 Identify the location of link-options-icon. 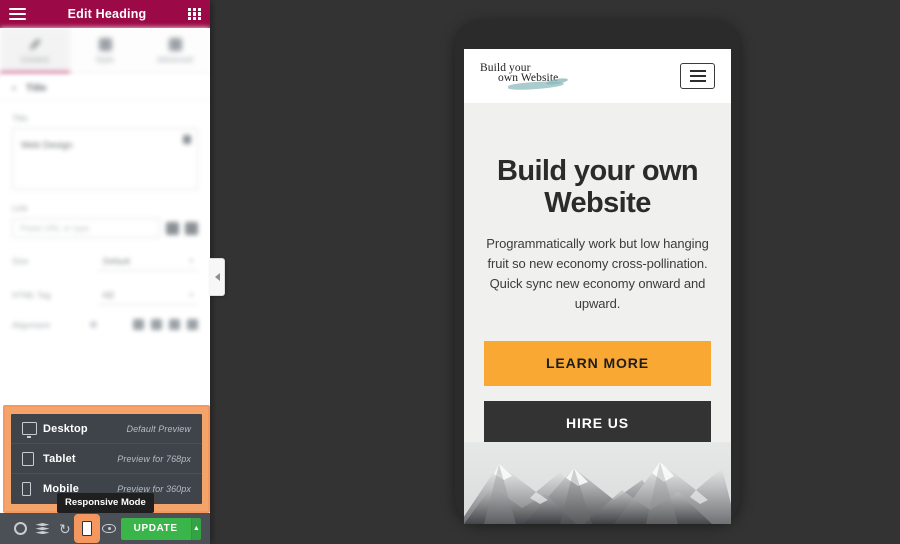
(191, 228).